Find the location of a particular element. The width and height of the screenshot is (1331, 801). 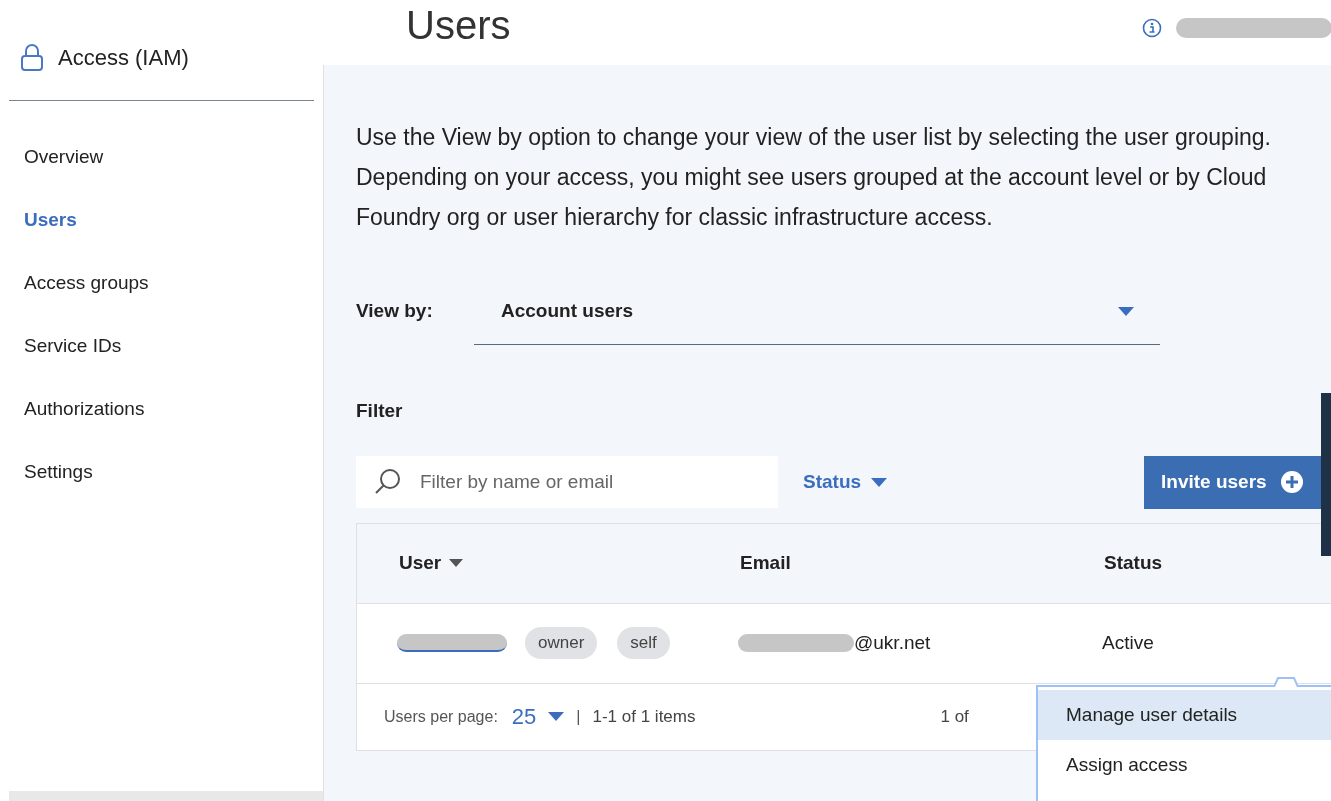

search-field: Filter by name or email is located at coordinates (590, 482).